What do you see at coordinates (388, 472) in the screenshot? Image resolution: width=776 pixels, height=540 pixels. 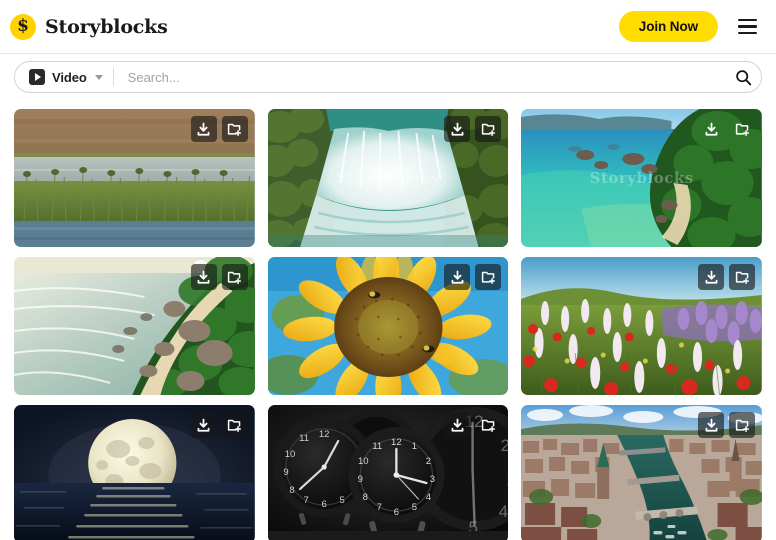 I see `result-card: 122 34 5 121110 98` at bounding box center [388, 472].